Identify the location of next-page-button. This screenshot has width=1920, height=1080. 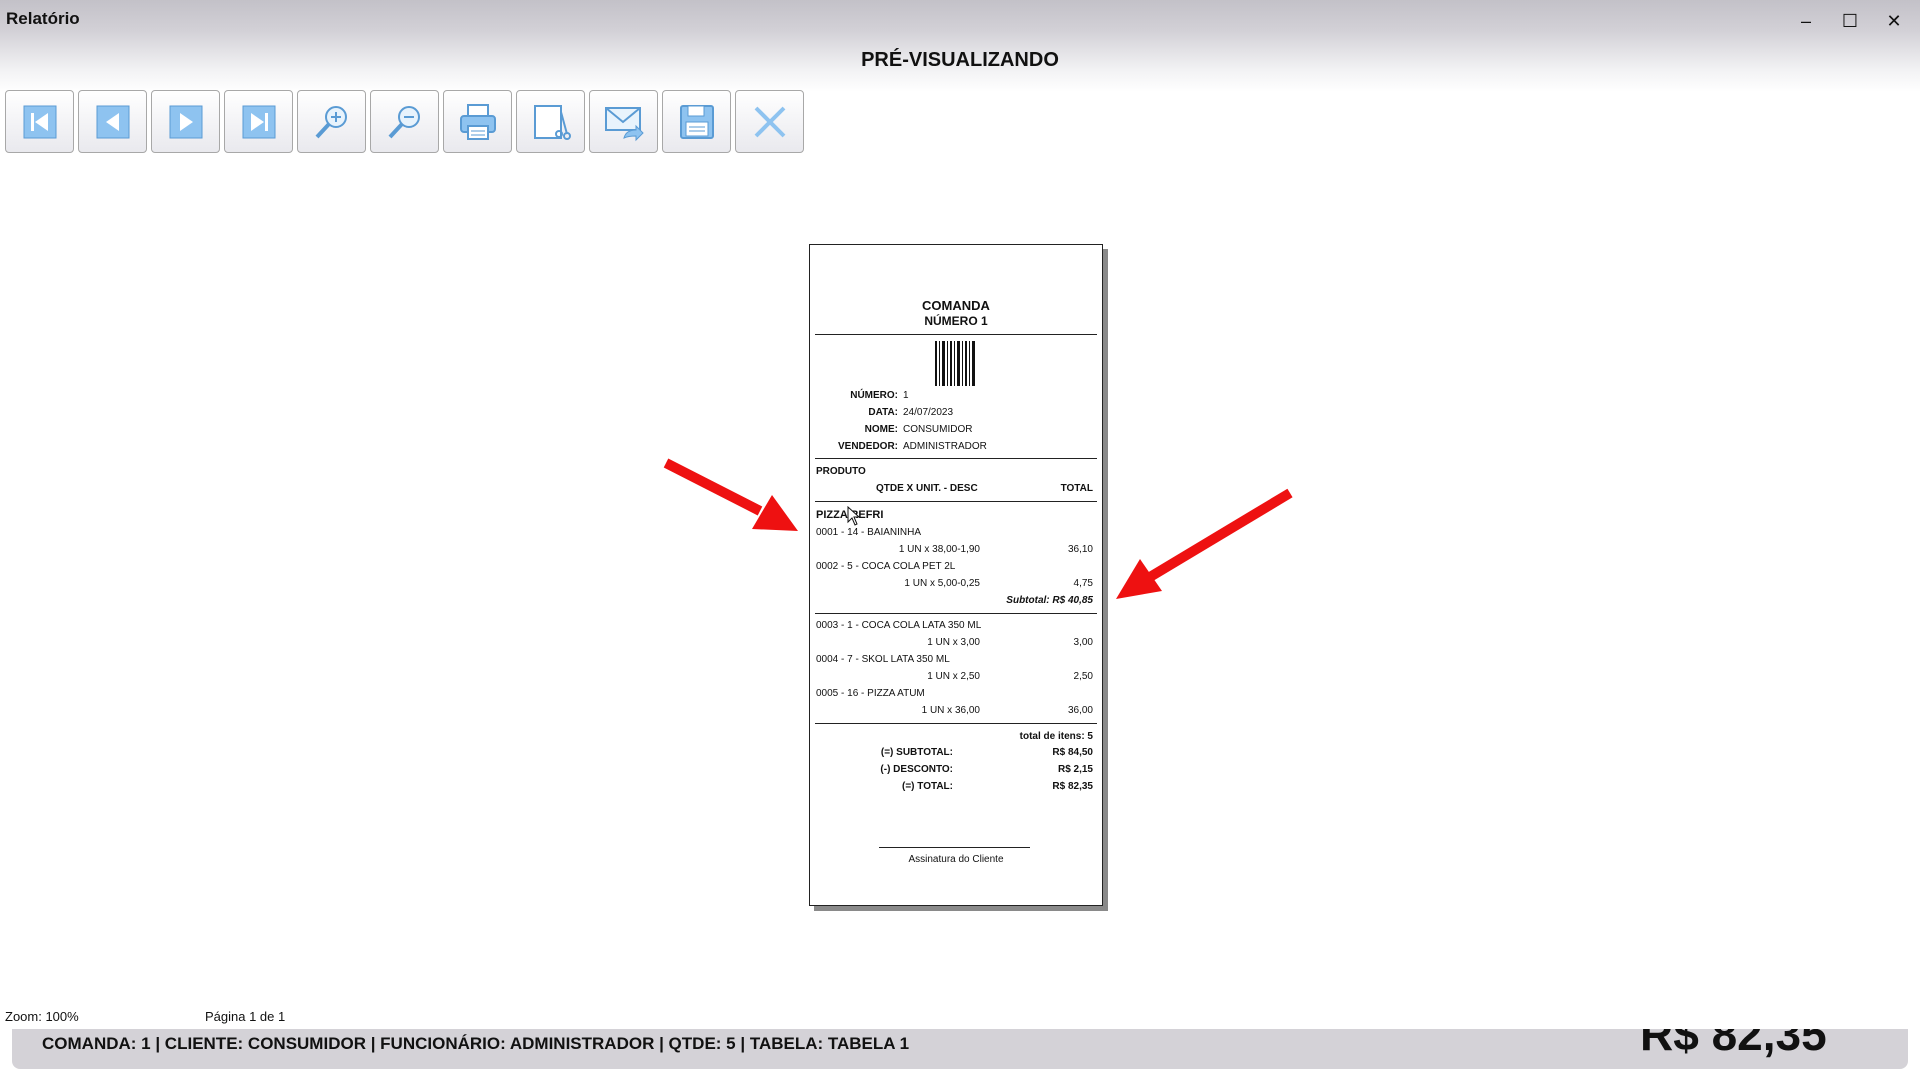
(185, 121).